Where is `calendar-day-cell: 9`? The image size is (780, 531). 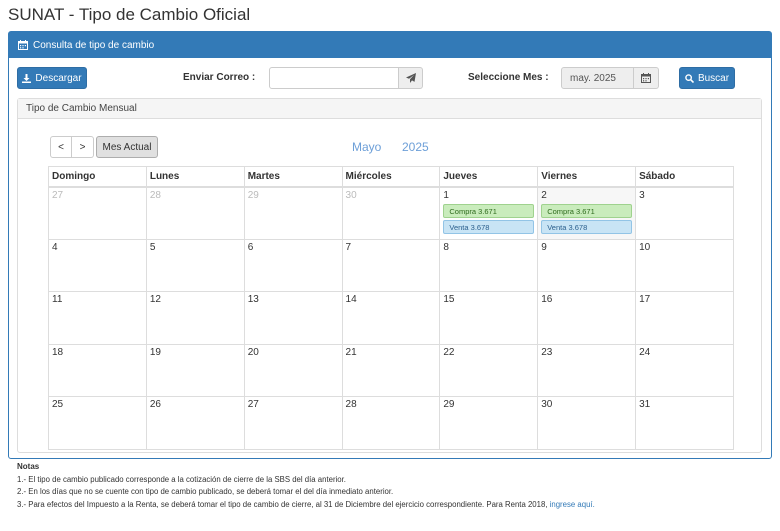 calendar-day-cell: 9 is located at coordinates (587, 265).